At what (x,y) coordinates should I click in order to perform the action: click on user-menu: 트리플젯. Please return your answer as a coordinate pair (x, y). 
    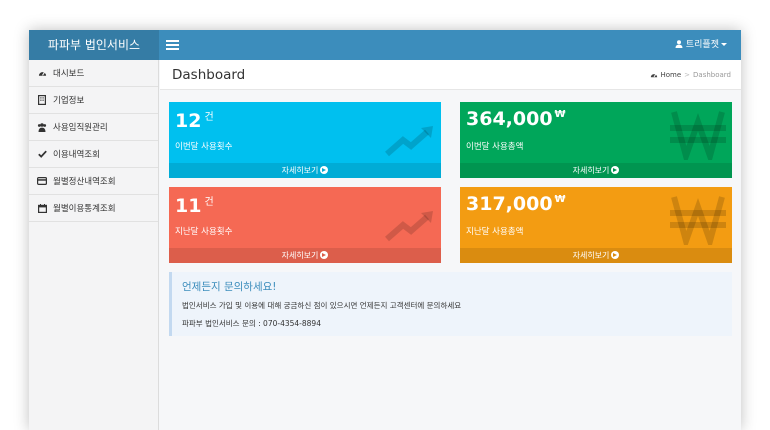
    Looking at the image, I should click on (701, 45).